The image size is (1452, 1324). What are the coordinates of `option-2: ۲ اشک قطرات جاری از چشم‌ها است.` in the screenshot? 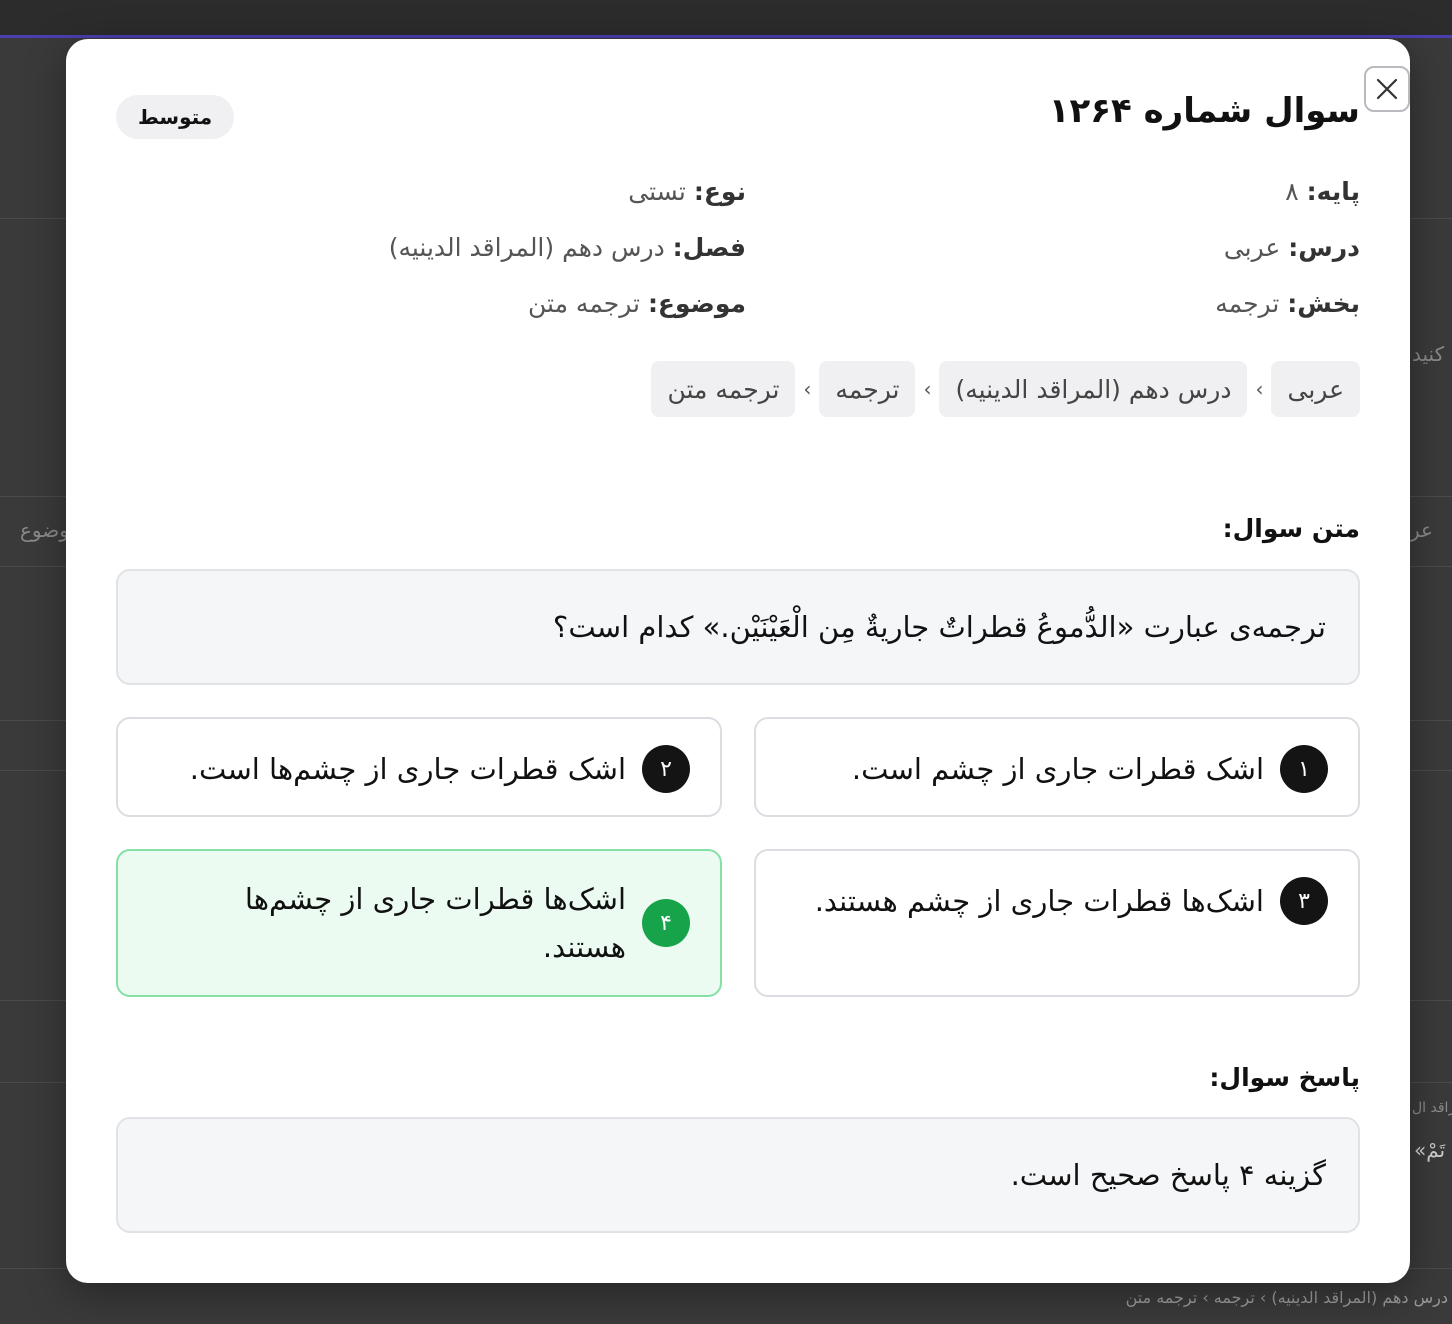 It's located at (419, 767).